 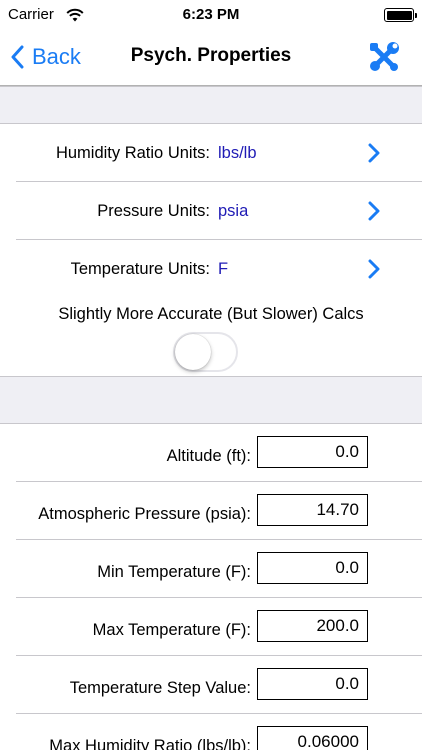 What do you see at coordinates (312, 626) in the screenshot?
I see `max-temperature-input` at bounding box center [312, 626].